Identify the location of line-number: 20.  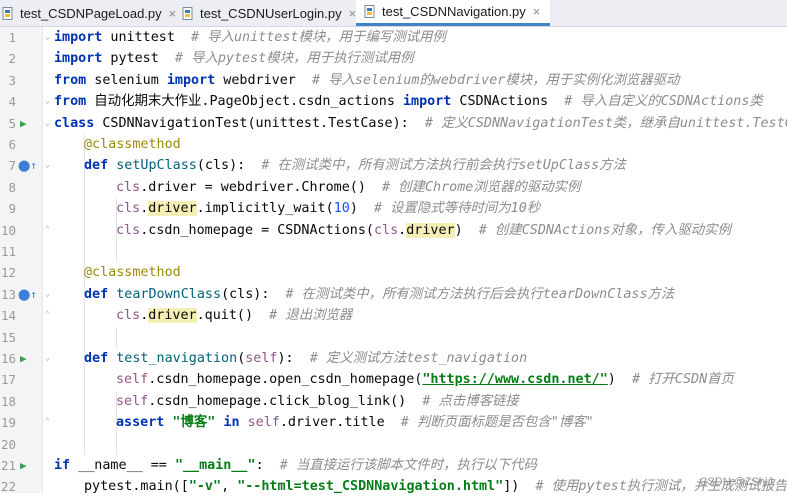
(8, 444).